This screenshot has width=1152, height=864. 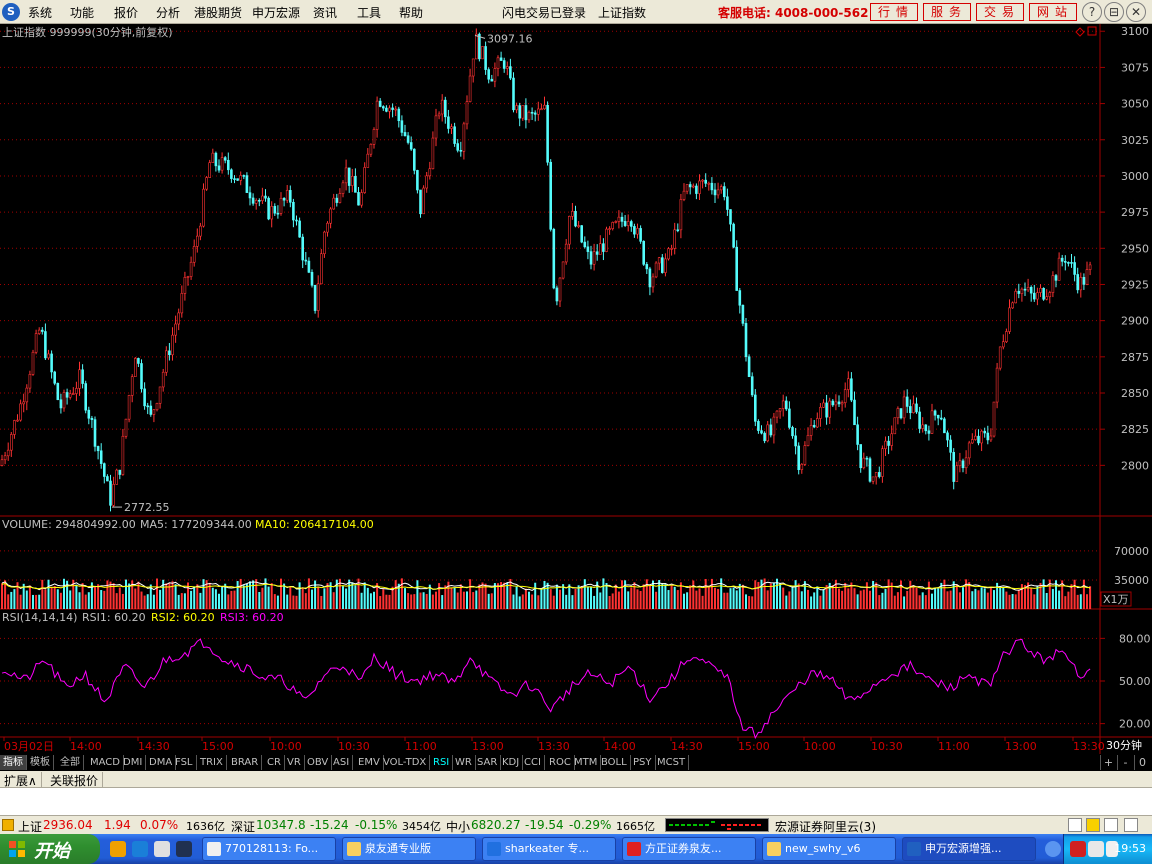 What do you see at coordinates (105, 762) in the screenshot?
I see `indicator-tab-macd: MACD` at bounding box center [105, 762].